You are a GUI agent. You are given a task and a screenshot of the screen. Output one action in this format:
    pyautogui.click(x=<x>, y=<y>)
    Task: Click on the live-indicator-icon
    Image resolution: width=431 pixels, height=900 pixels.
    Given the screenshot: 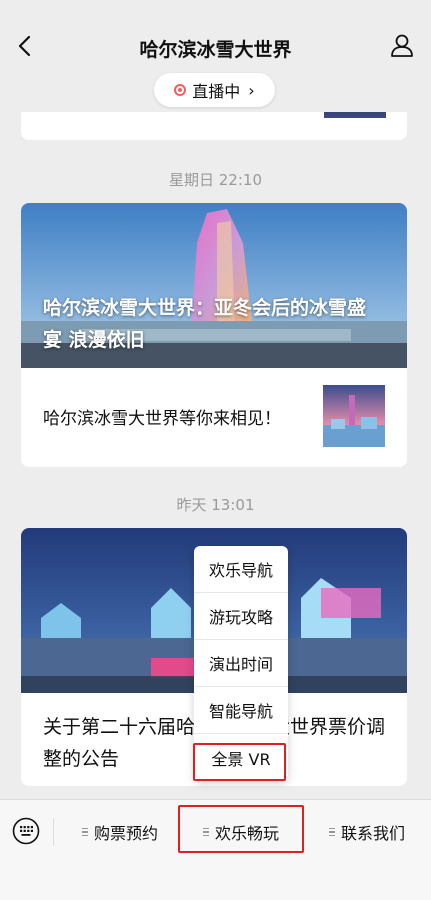 What is the action you would take?
    pyautogui.click(x=180, y=90)
    